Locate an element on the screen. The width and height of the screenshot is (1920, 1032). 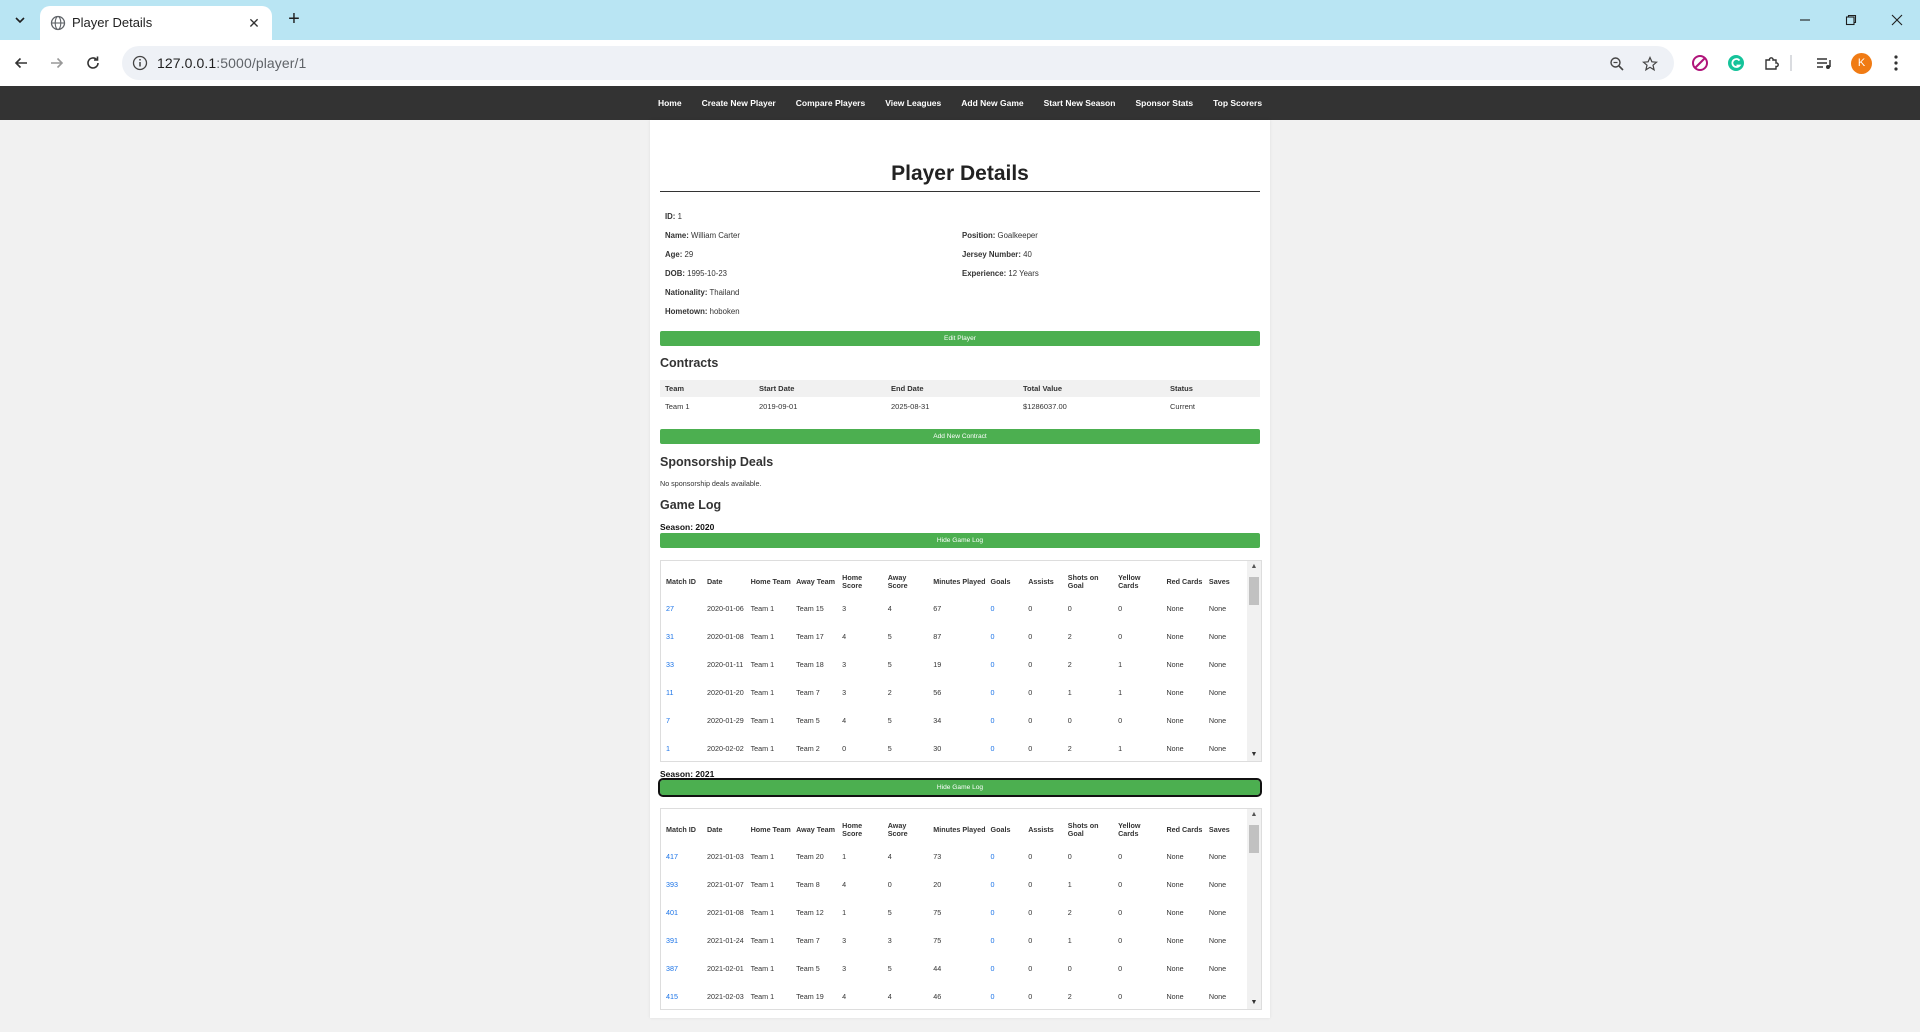
match-id-link: 401 is located at coordinates (681, 913).